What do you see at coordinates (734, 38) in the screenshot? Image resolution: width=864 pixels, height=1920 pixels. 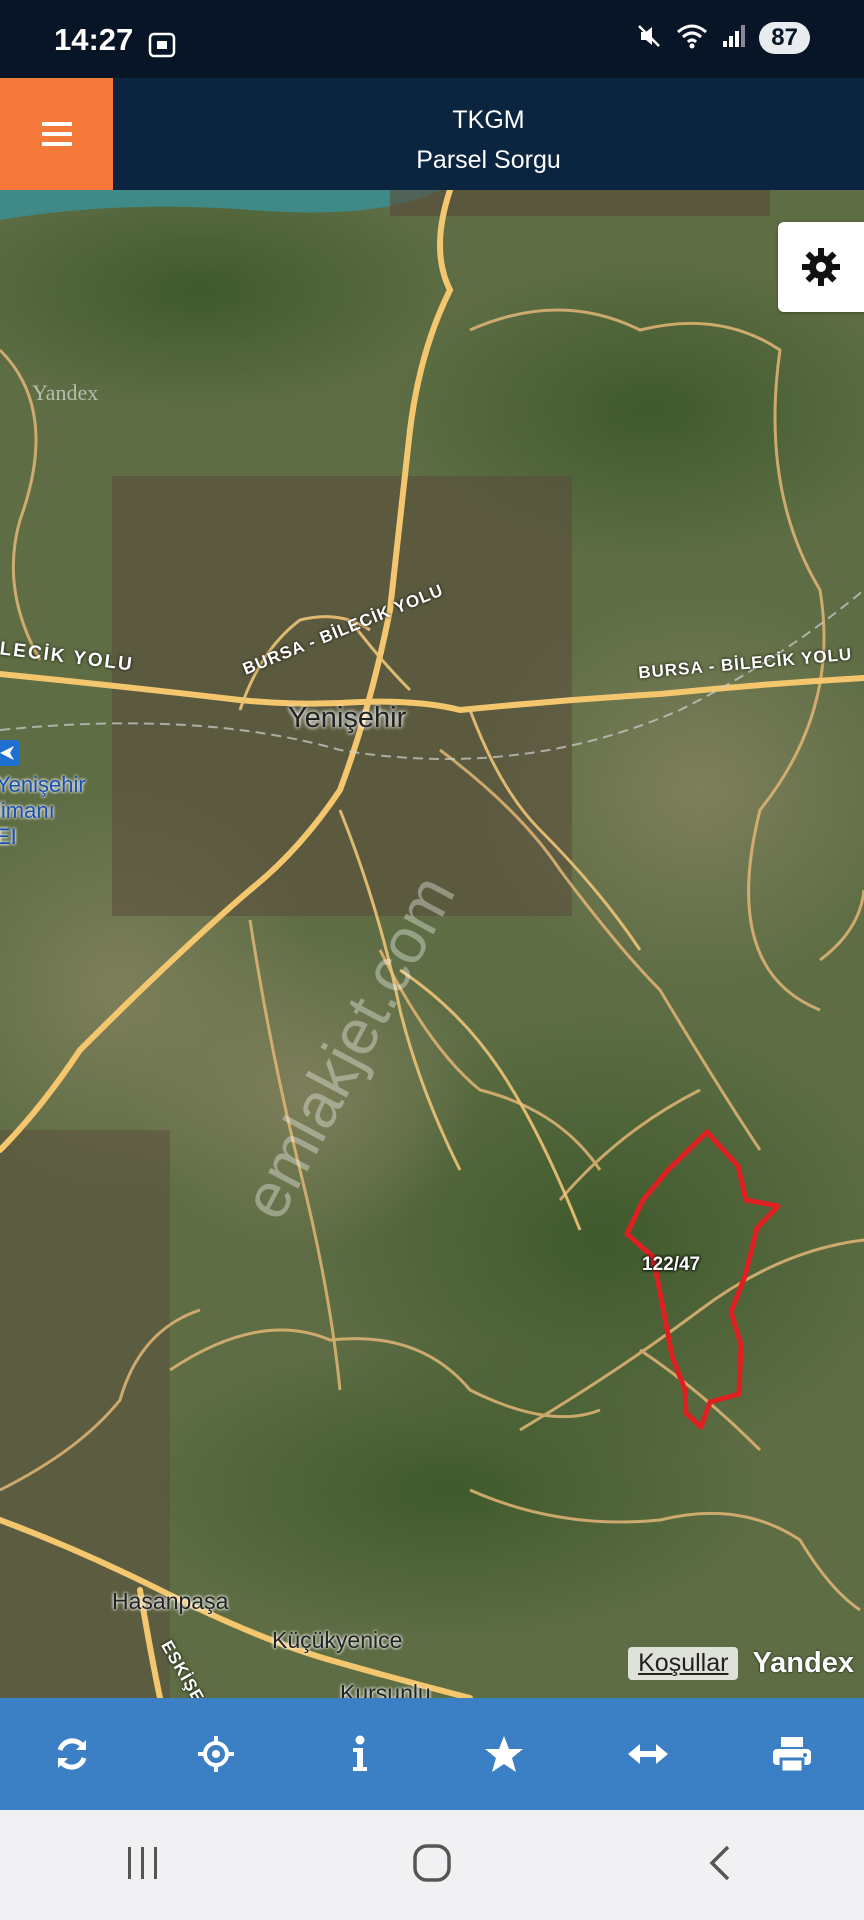 I see `signal-icon` at bounding box center [734, 38].